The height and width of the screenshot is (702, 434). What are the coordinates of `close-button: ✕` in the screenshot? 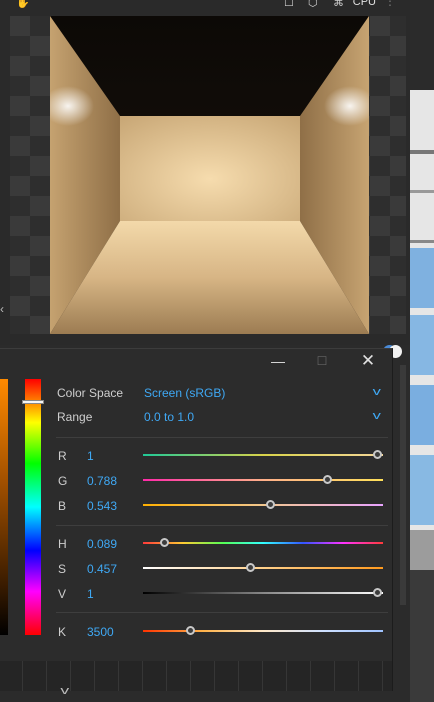 It's located at (368, 361).